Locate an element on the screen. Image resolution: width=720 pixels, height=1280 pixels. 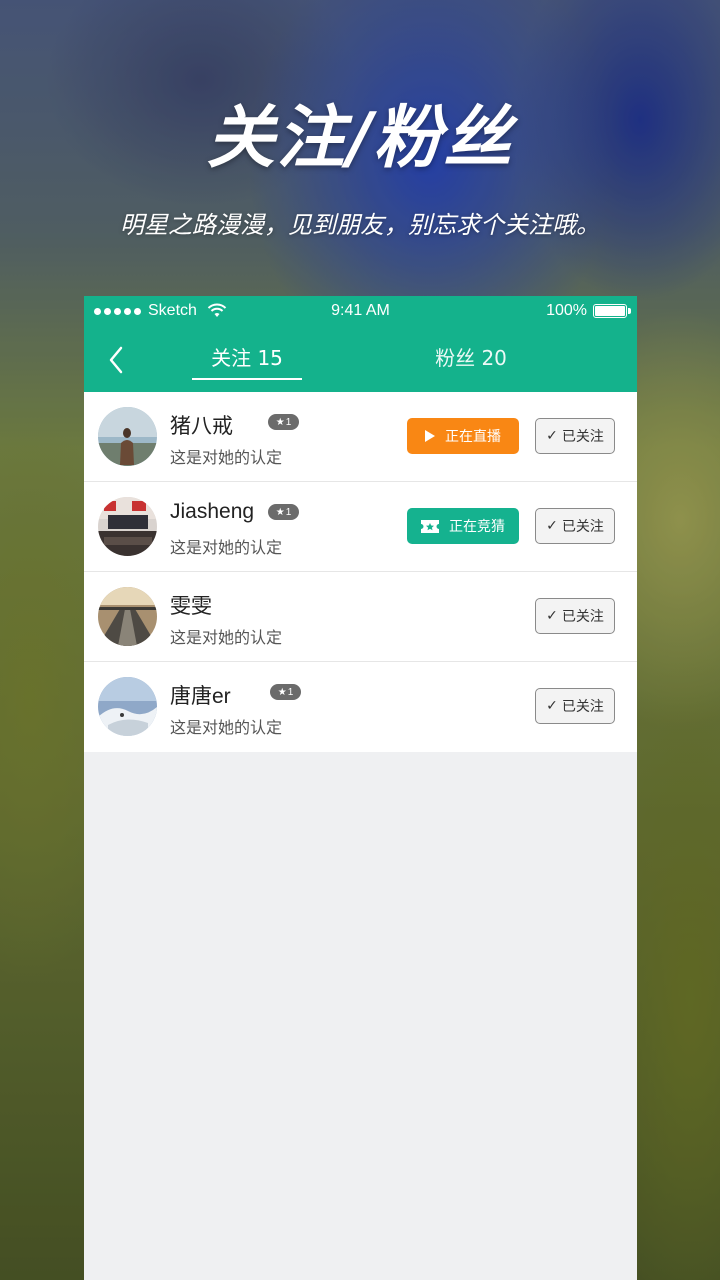
back-button is located at coordinates (116, 360).